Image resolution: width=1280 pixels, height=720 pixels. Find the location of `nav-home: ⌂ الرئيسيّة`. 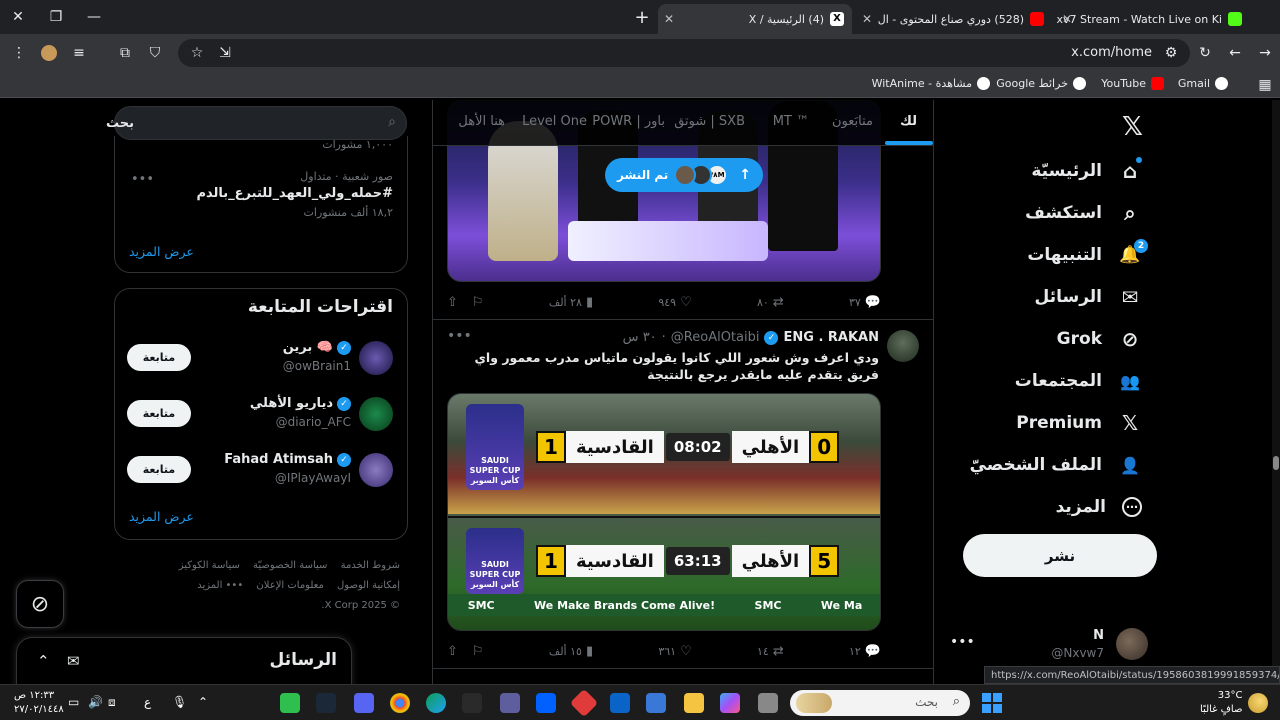

nav-home: ⌂ الرئيسيّة is located at coordinates (1086, 171).